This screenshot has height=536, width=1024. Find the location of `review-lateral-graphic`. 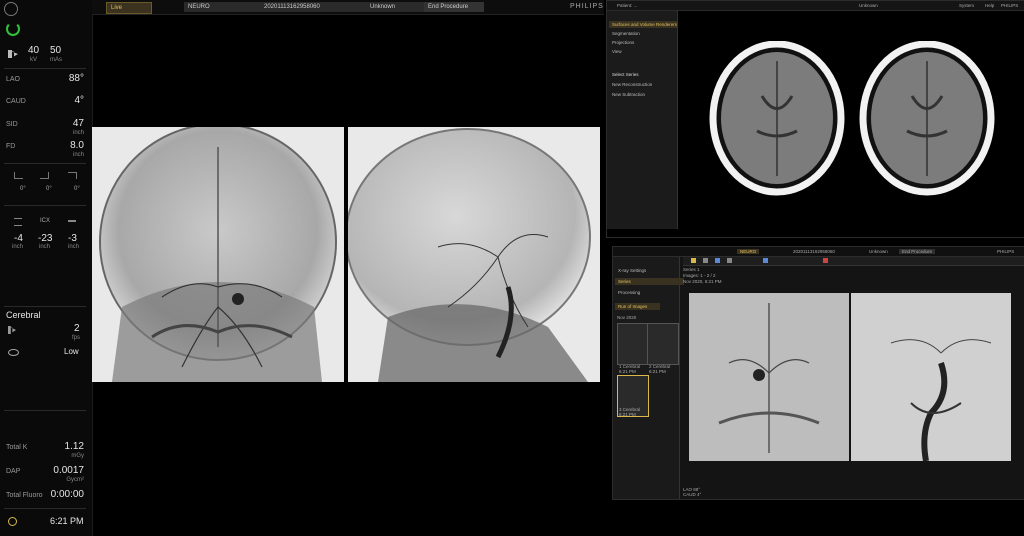

review-lateral-graphic is located at coordinates (941, 400).